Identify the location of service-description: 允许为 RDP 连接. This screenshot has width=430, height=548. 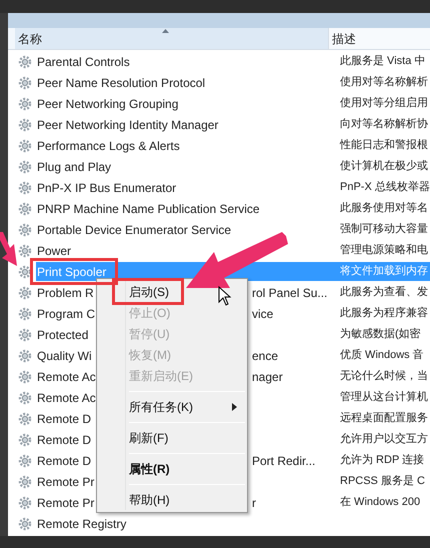
(382, 460).